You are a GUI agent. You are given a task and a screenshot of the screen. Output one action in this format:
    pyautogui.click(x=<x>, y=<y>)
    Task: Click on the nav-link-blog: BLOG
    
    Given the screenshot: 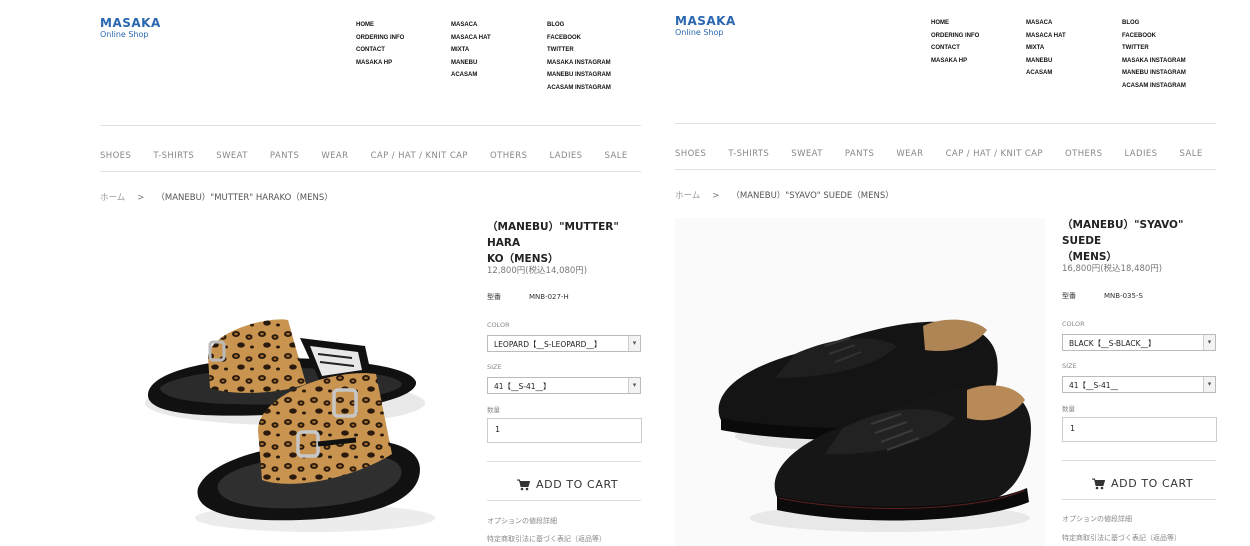 What is the action you would take?
    pyautogui.click(x=1154, y=23)
    